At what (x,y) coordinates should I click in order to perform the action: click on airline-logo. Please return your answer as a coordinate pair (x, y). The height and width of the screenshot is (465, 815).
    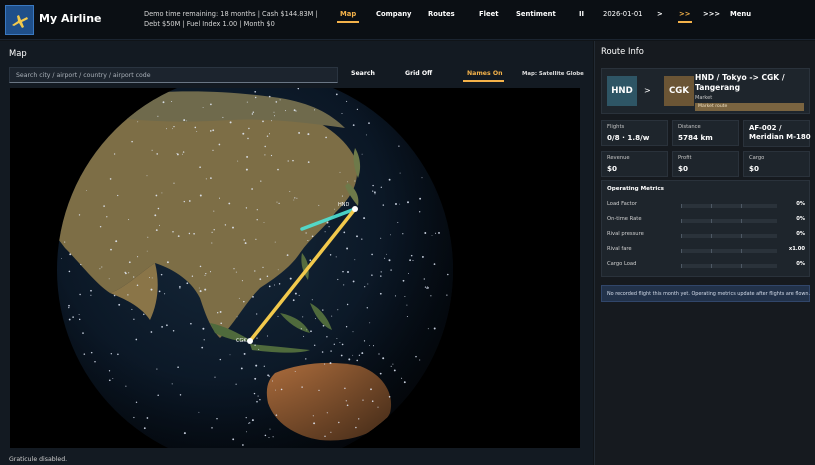
    Looking at the image, I should click on (19, 20).